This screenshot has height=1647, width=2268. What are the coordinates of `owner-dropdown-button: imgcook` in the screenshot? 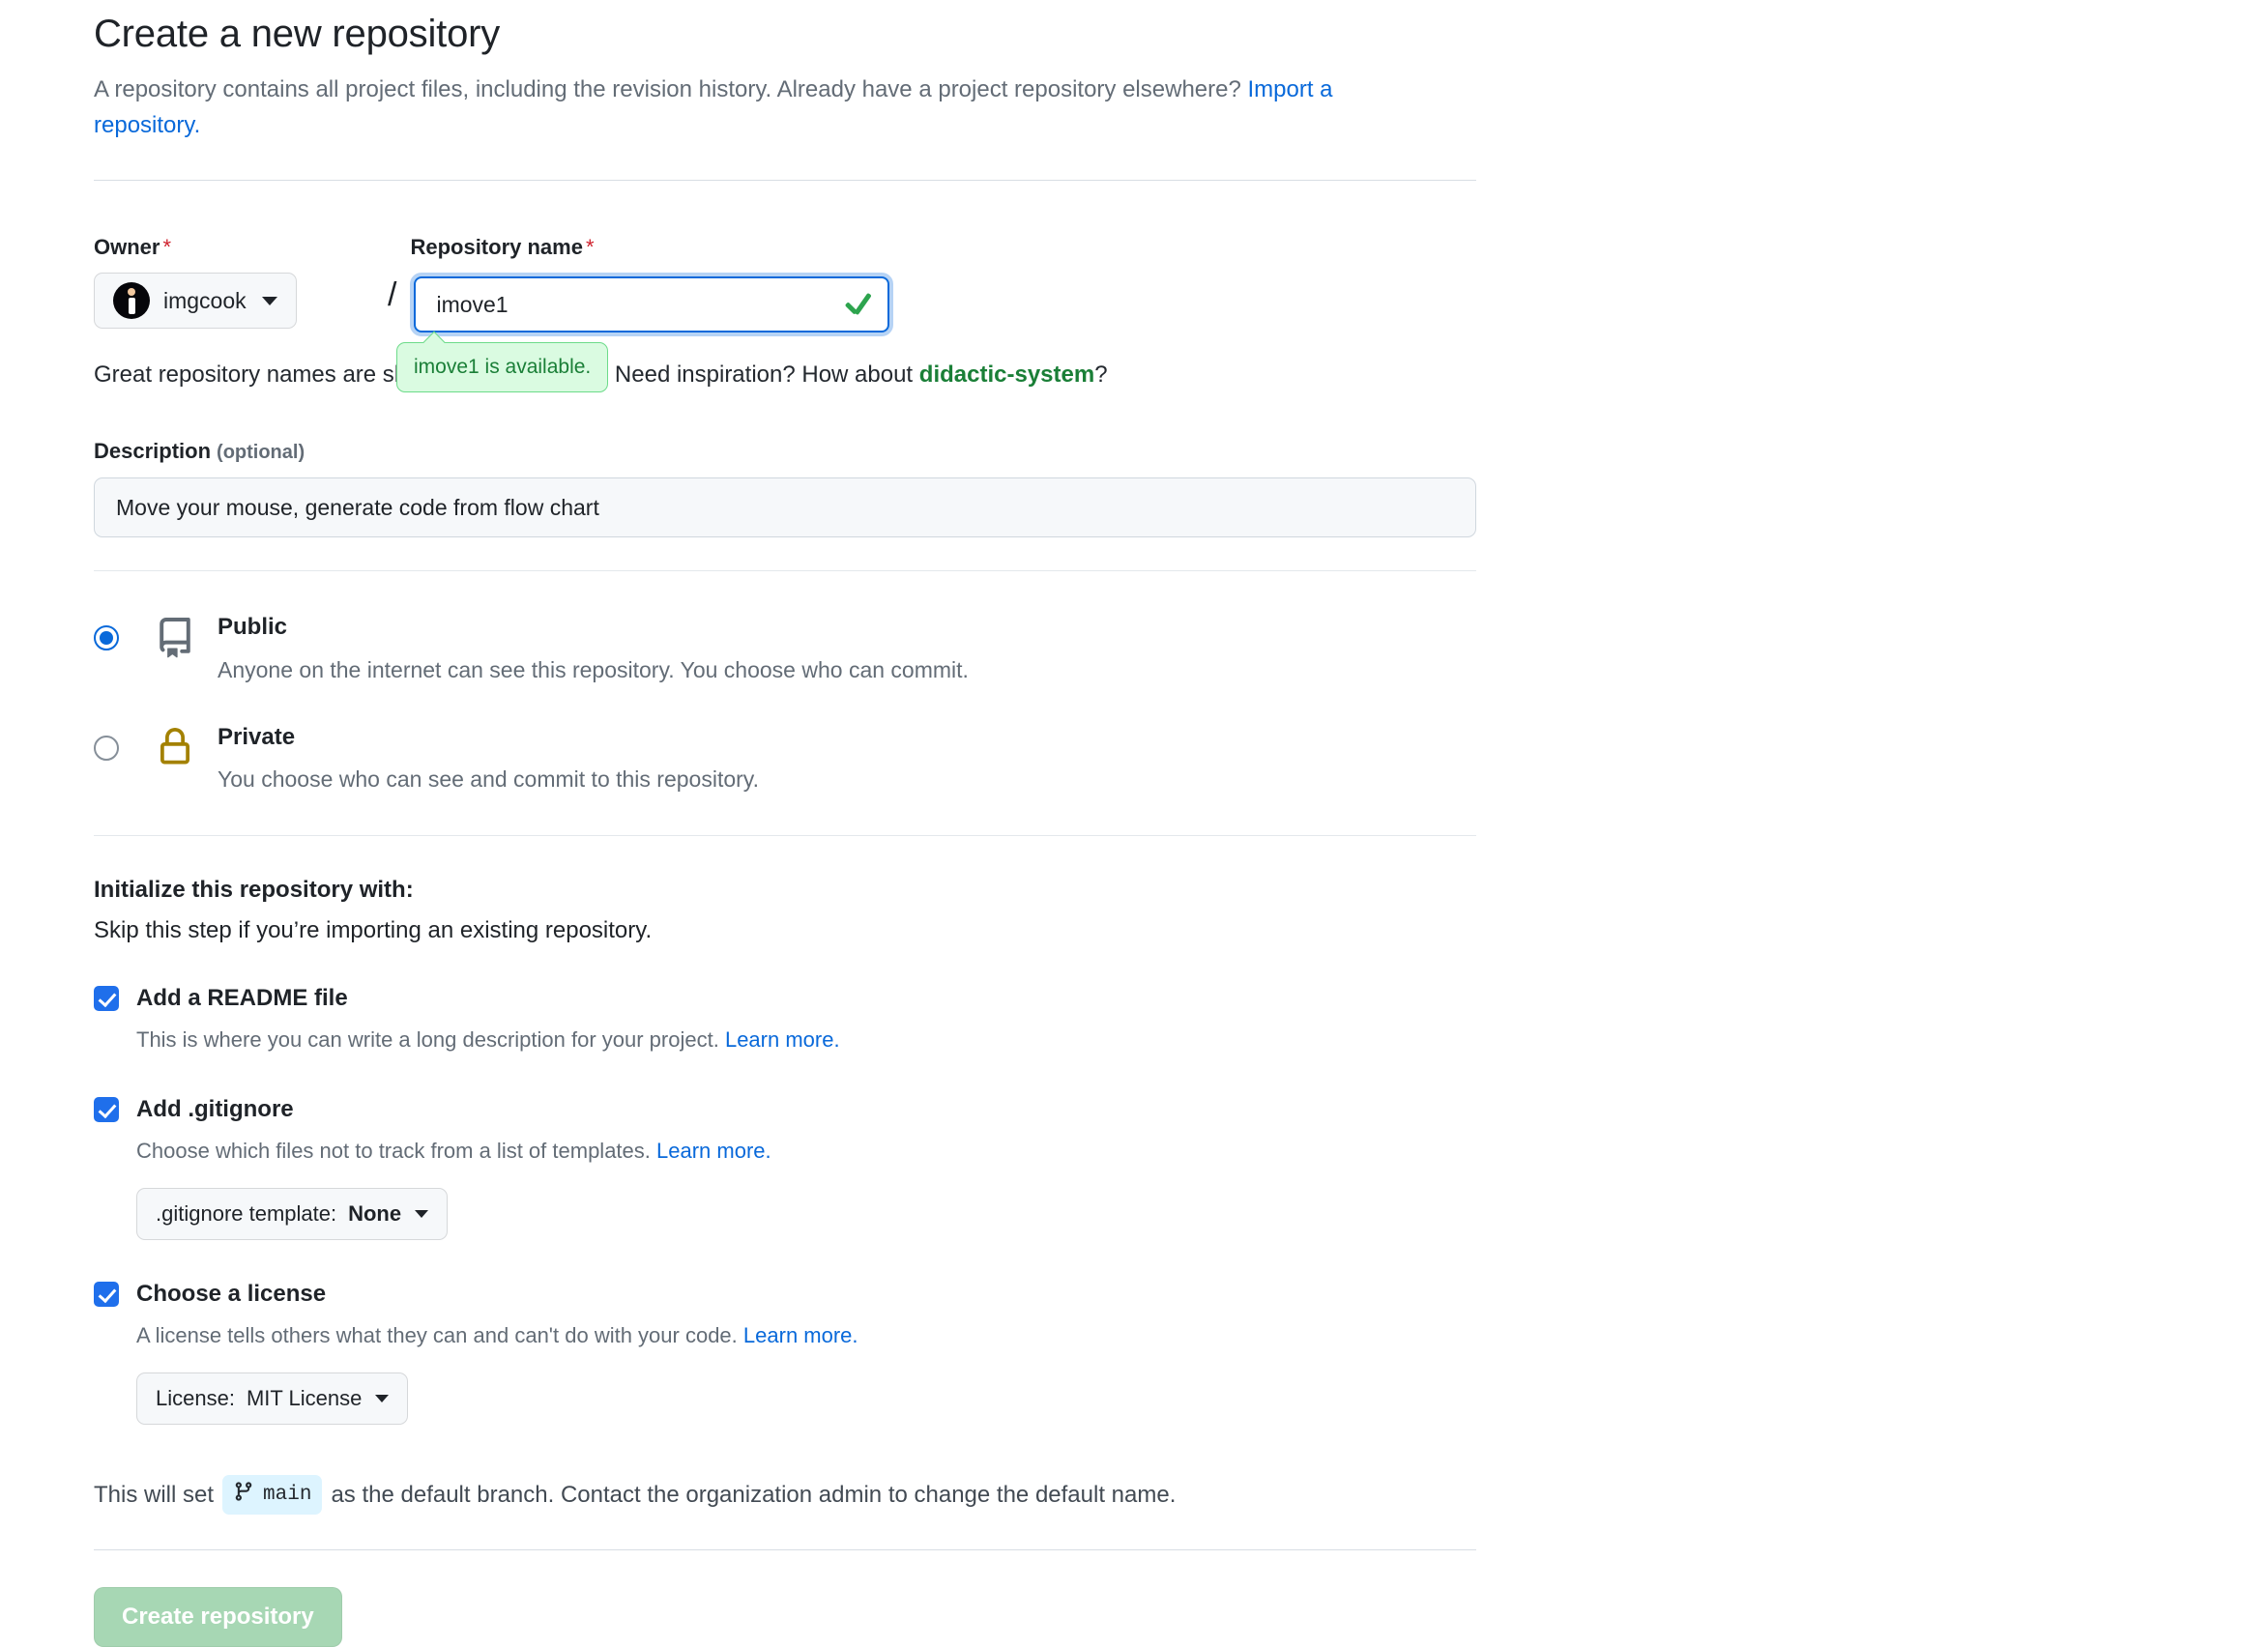 It's located at (195, 301).